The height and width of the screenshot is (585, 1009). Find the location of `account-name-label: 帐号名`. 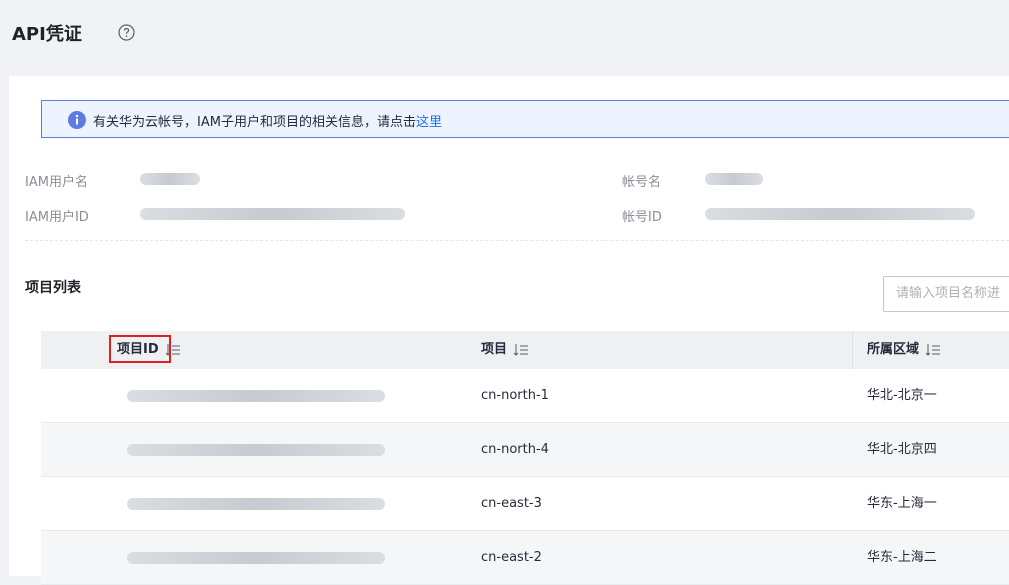

account-name-label: 帐号名 is located at coordinates (642, 182).